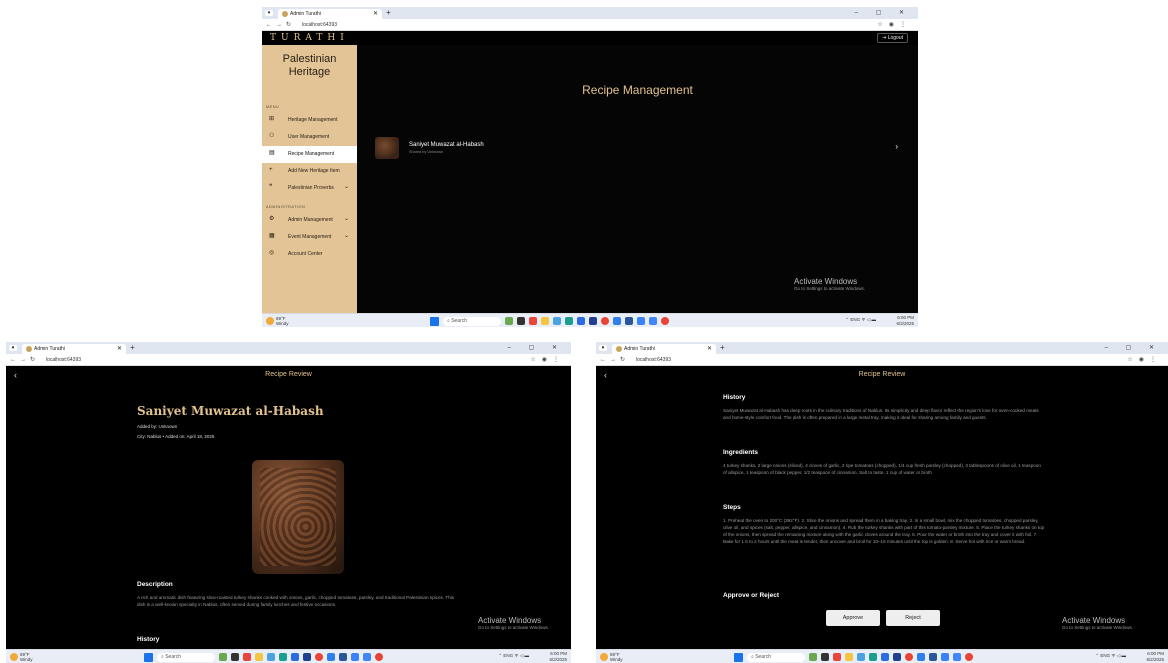 The height and width of the screenshot is (663, 1168). Describe the element at coordinates (896, 146) in the screenshot. I see `chevron-right-icon: ›` at that location.